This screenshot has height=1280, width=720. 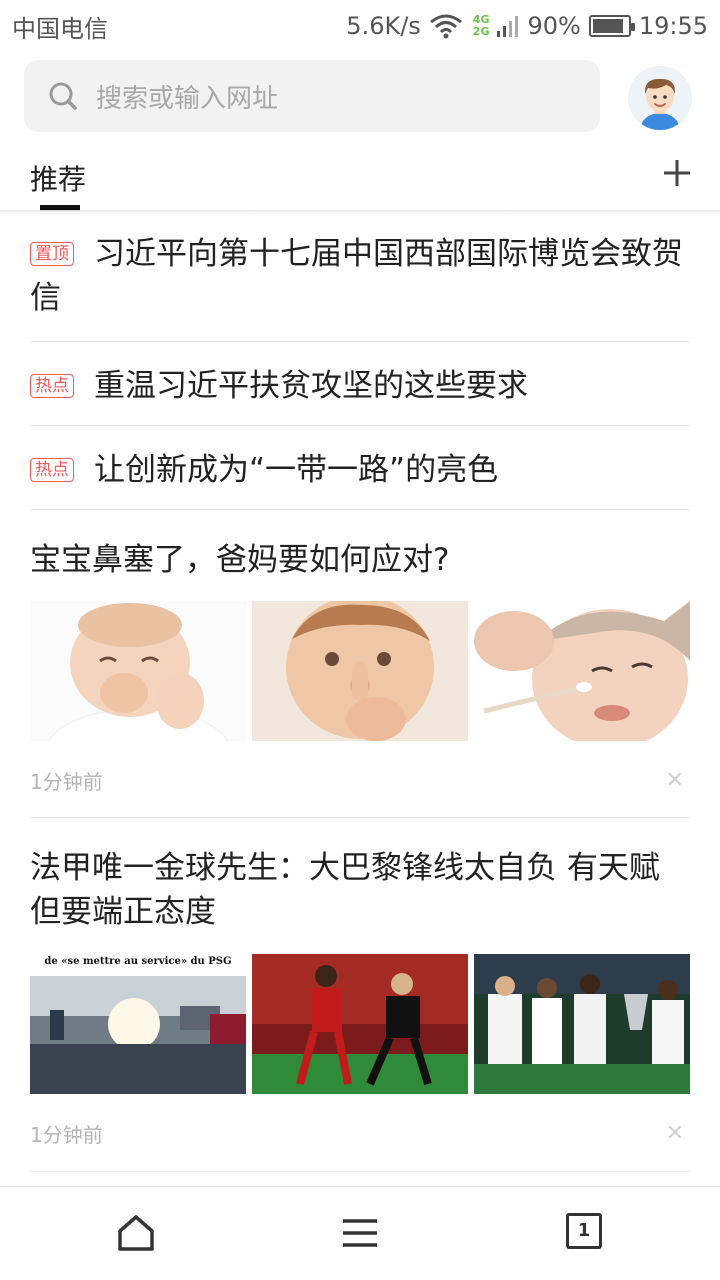 I want to click on menu-icon, so click(x=360, y=1233).